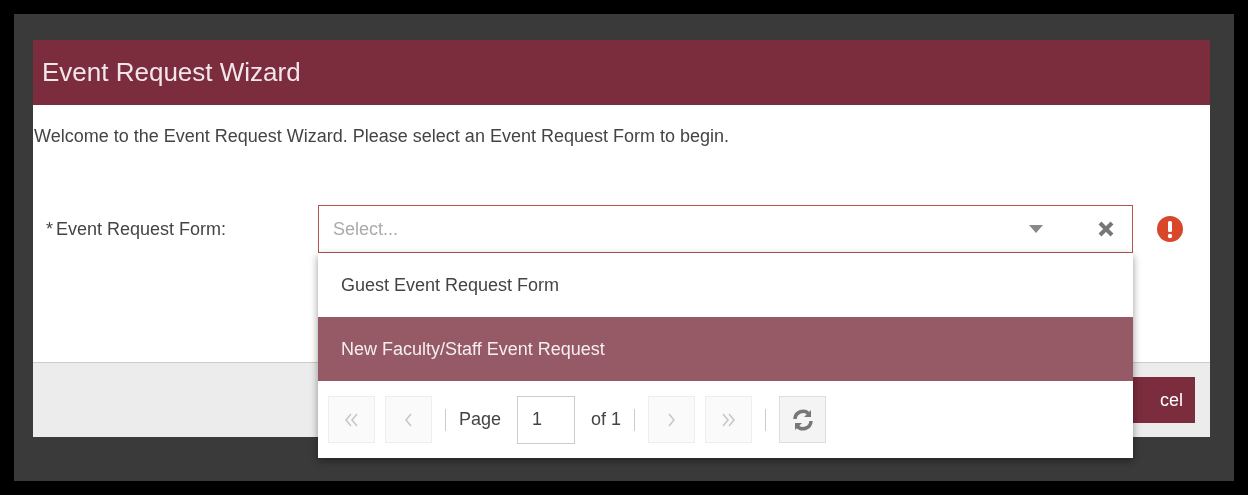 Image resolution: width=1248 pixels, height=495 pixels. I want to click on dialog-title: Event Request Wizard, so click(171, 72).